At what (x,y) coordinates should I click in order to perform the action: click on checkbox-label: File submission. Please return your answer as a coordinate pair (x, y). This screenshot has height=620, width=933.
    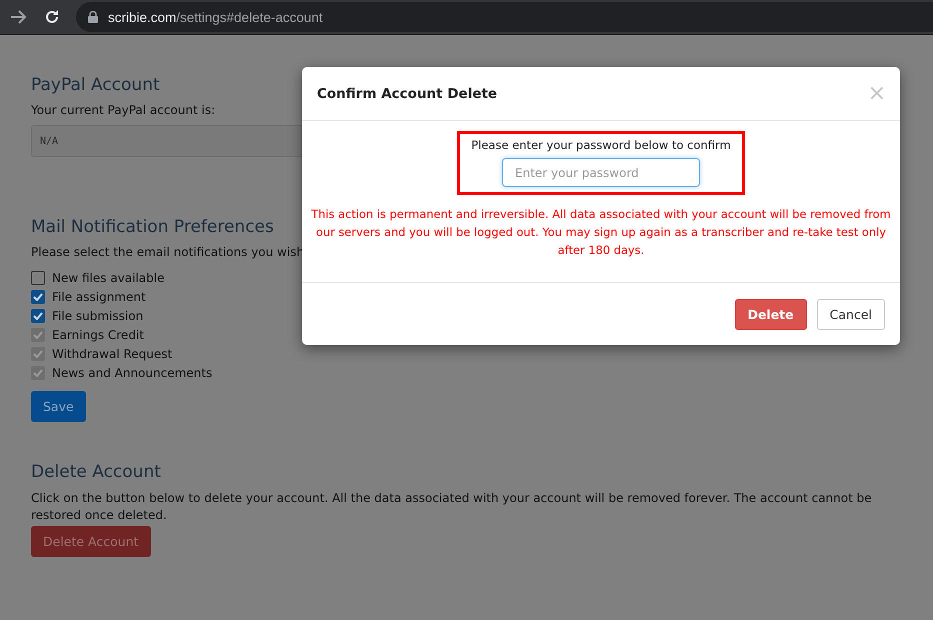
    Looking at the image, I should click on (98, 316).